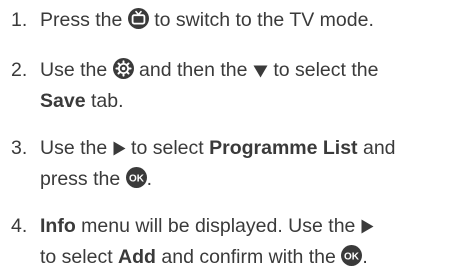  What do you see at coordinates (207, 19) in the screenshot?
I see `step-text: Press the to switch to the TV mode.` at bounding box center [207, 19].